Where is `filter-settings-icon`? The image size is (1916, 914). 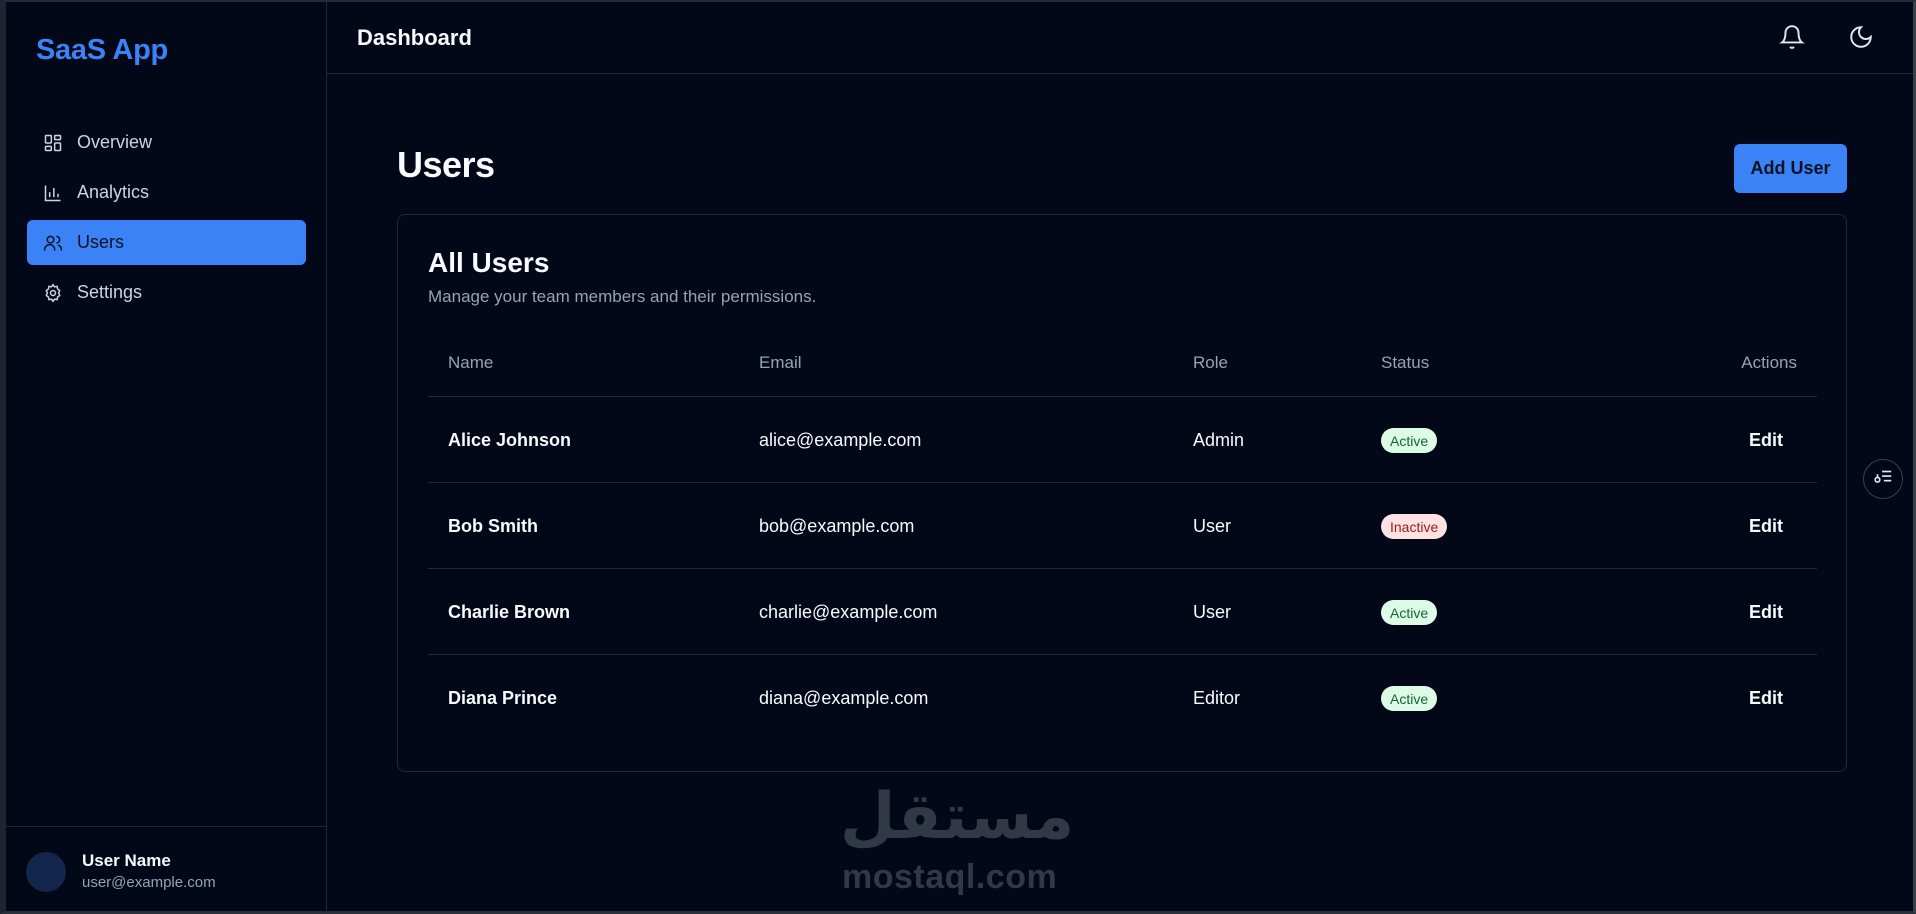
filter-settings-icon is located at coordinates (1883, 479).